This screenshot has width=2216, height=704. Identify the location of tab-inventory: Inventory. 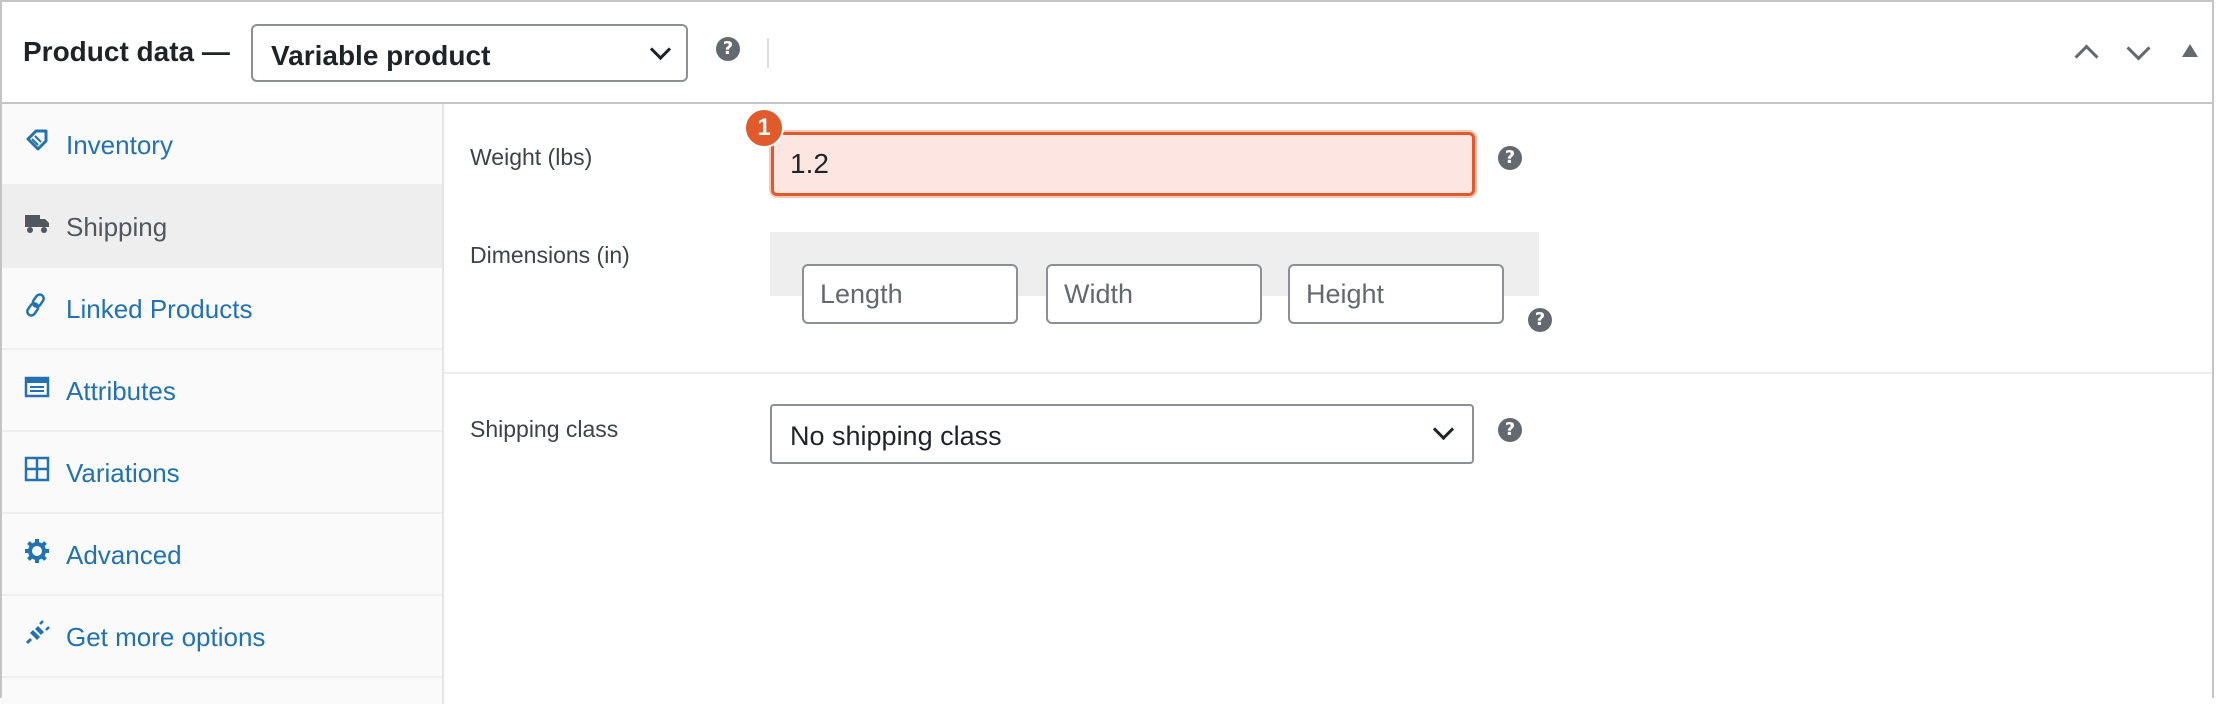
(222, 145).